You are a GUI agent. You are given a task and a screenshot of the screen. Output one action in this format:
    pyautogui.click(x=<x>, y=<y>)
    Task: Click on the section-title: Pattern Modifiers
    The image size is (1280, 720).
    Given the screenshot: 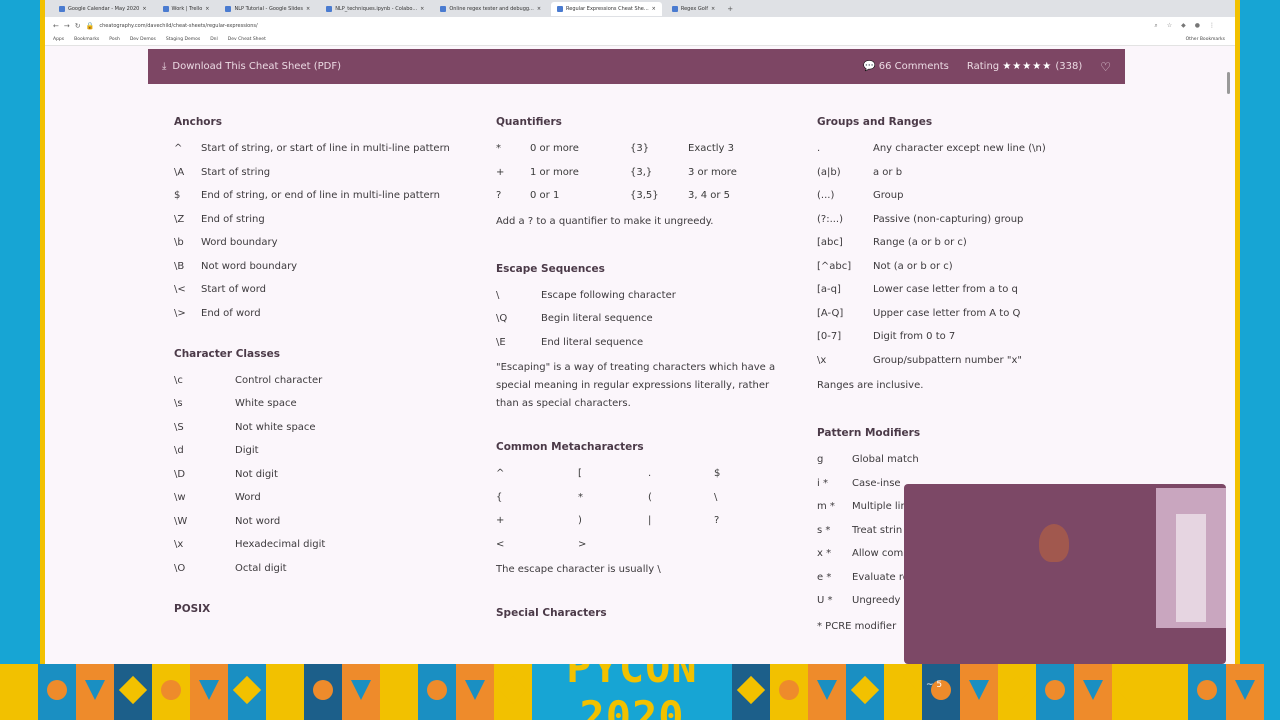 What is the action you would take?
    pyautogui.click(x=869, y=433)
    